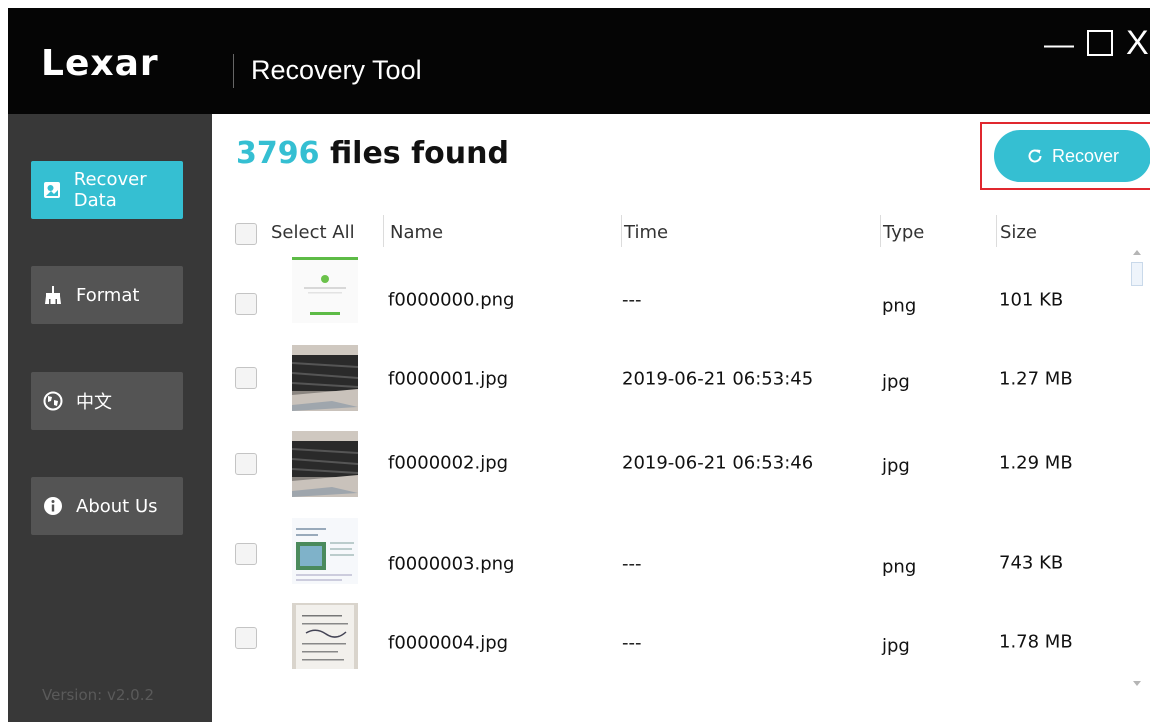 This screenshot has height=722, width=1150. What do you see at coordinates (414, 153) in the screenshot?
I see `files-found-label: files found` at bounding box center [414, 153].